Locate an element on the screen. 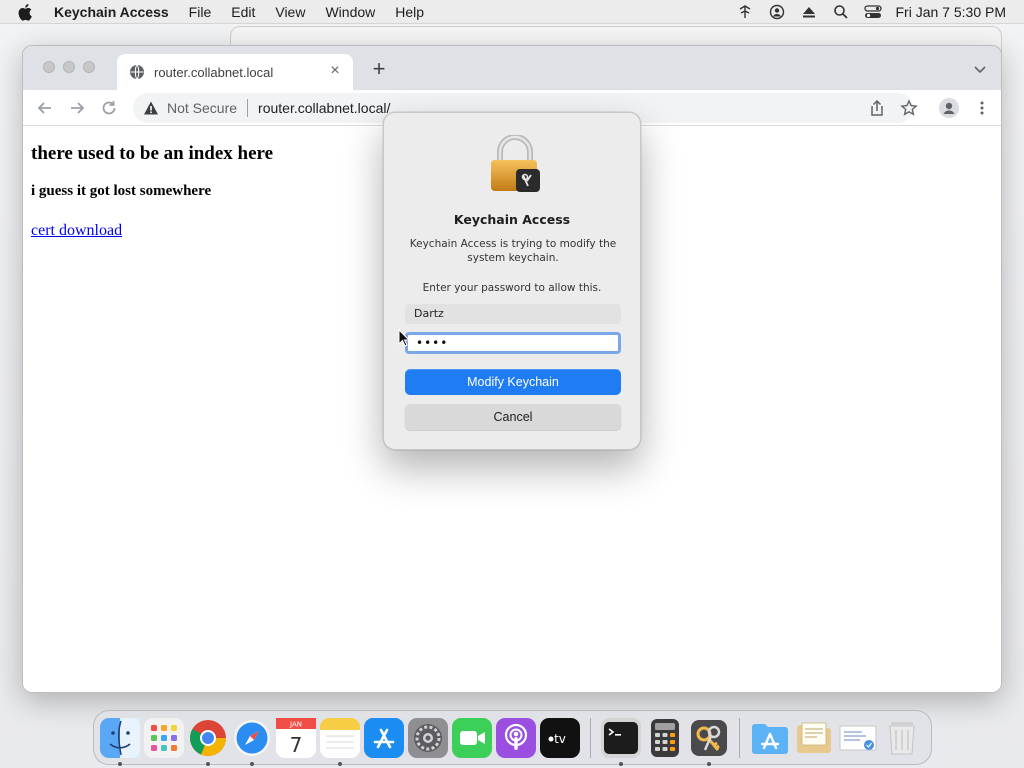 The height and width of the screenshot is (768, 1024). eject-icon is located at coordinates (809, 12).